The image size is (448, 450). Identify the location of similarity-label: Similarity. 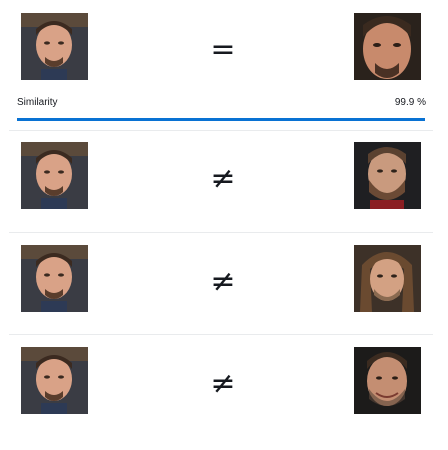
(37, 102).